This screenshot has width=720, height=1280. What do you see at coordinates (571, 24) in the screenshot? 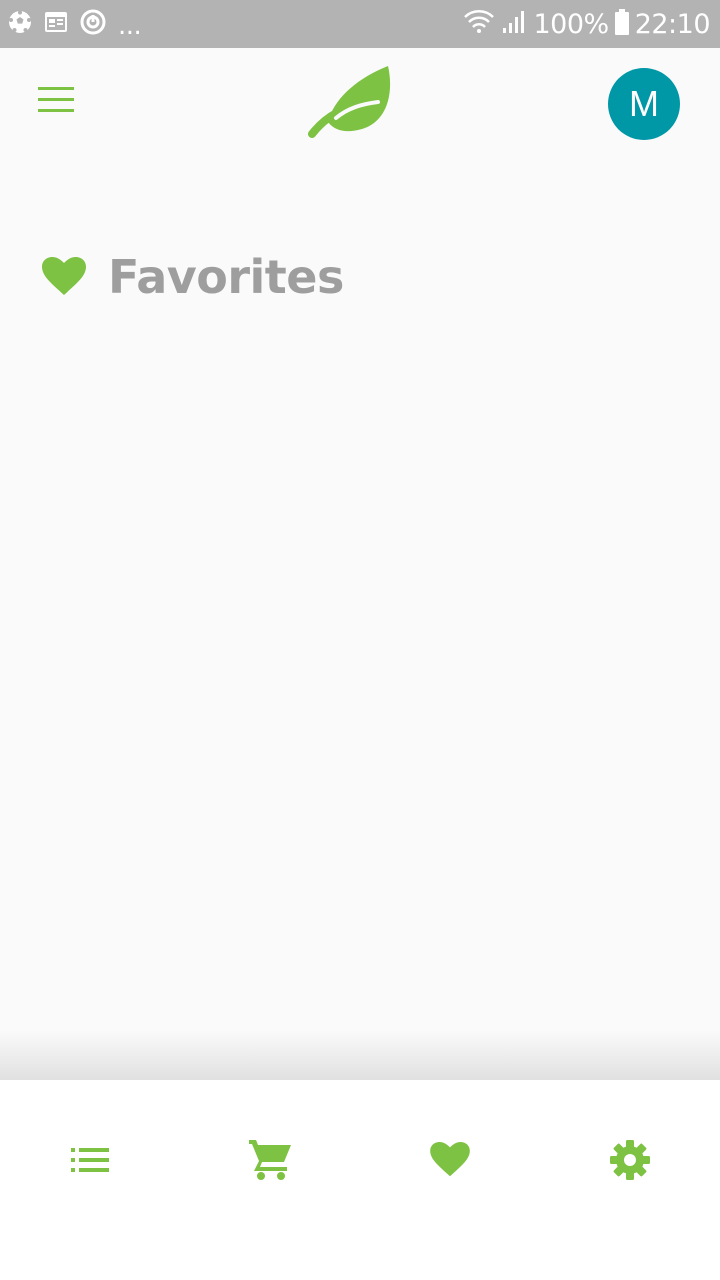
I see `battery-percent: 100%` at bounding box center [571, 24].